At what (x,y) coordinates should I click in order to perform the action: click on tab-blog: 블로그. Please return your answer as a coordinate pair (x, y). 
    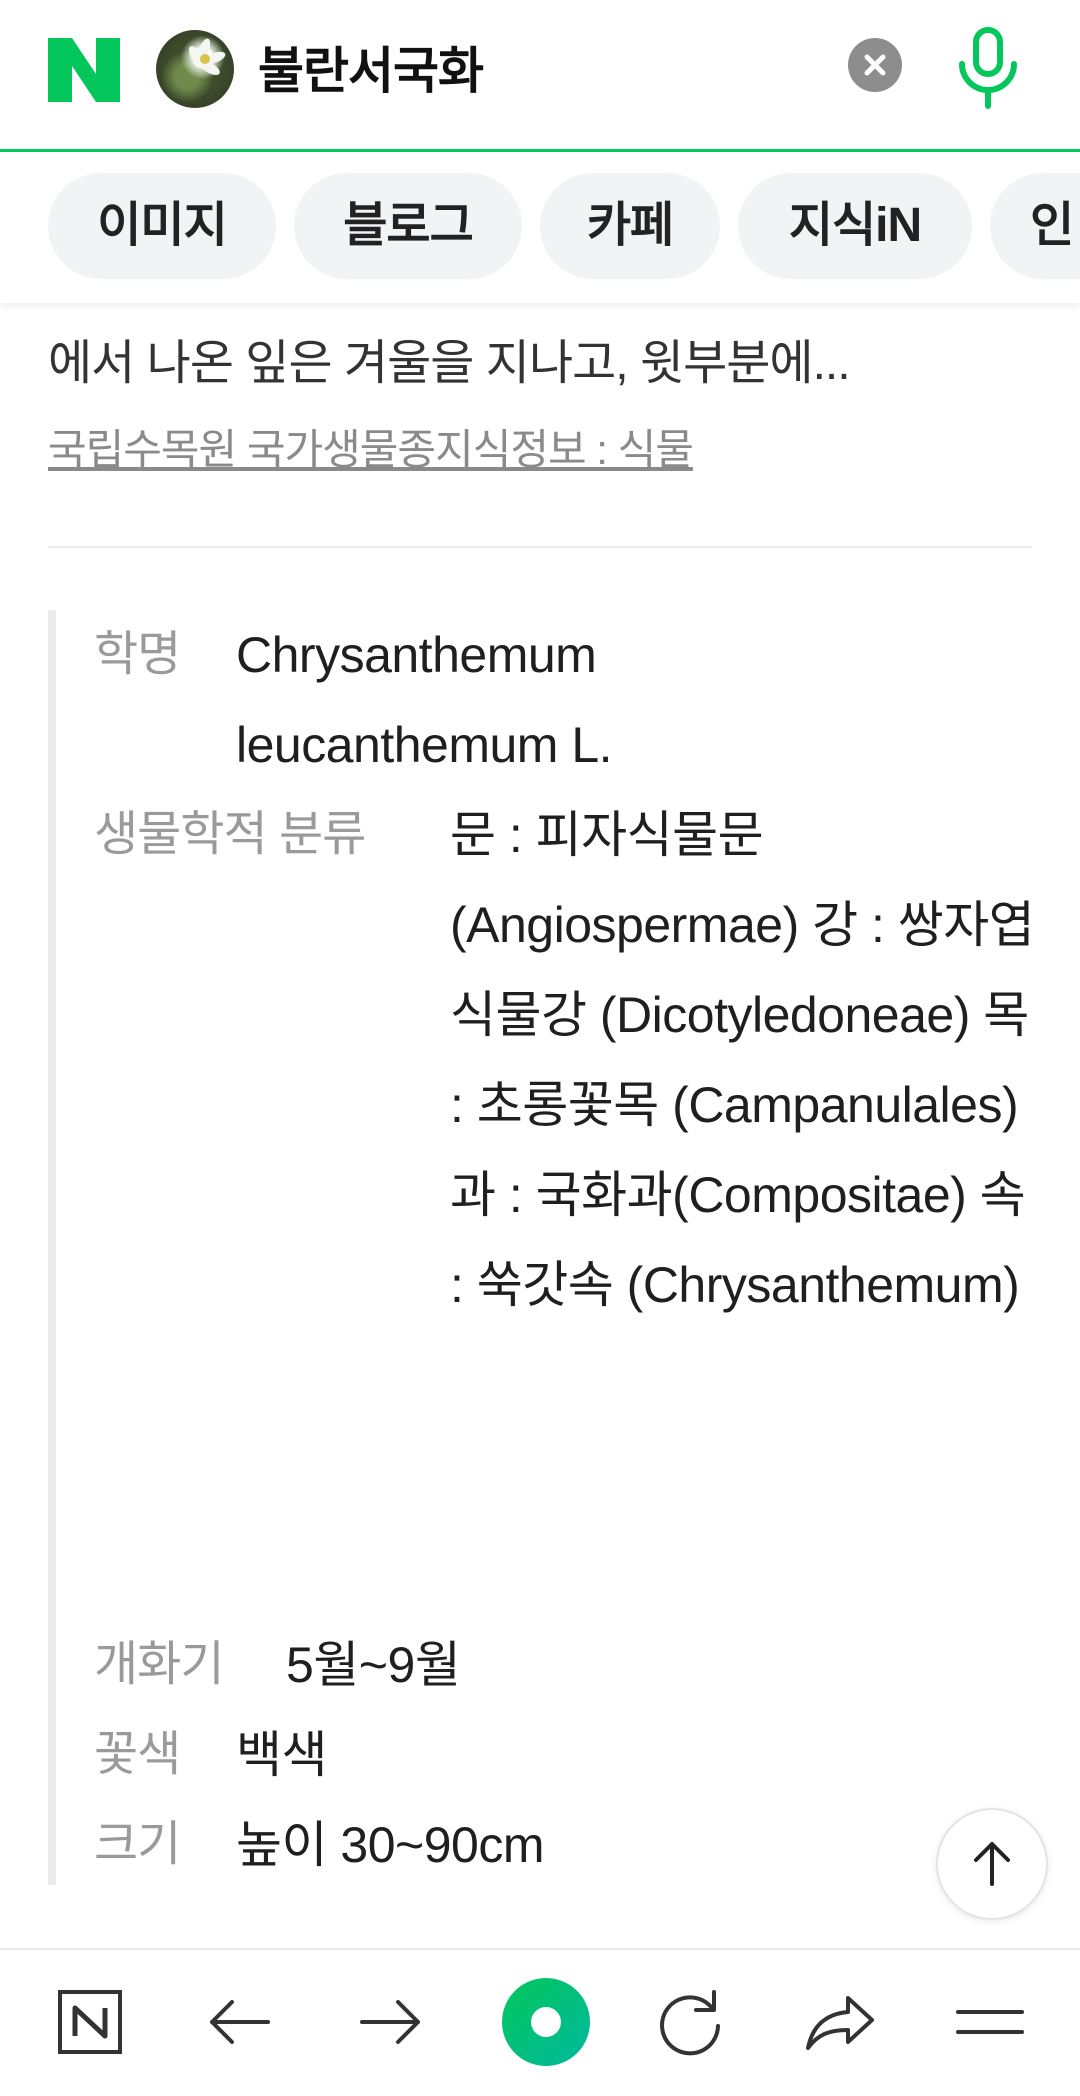
    Looking at the image, I should click on (408, 226).